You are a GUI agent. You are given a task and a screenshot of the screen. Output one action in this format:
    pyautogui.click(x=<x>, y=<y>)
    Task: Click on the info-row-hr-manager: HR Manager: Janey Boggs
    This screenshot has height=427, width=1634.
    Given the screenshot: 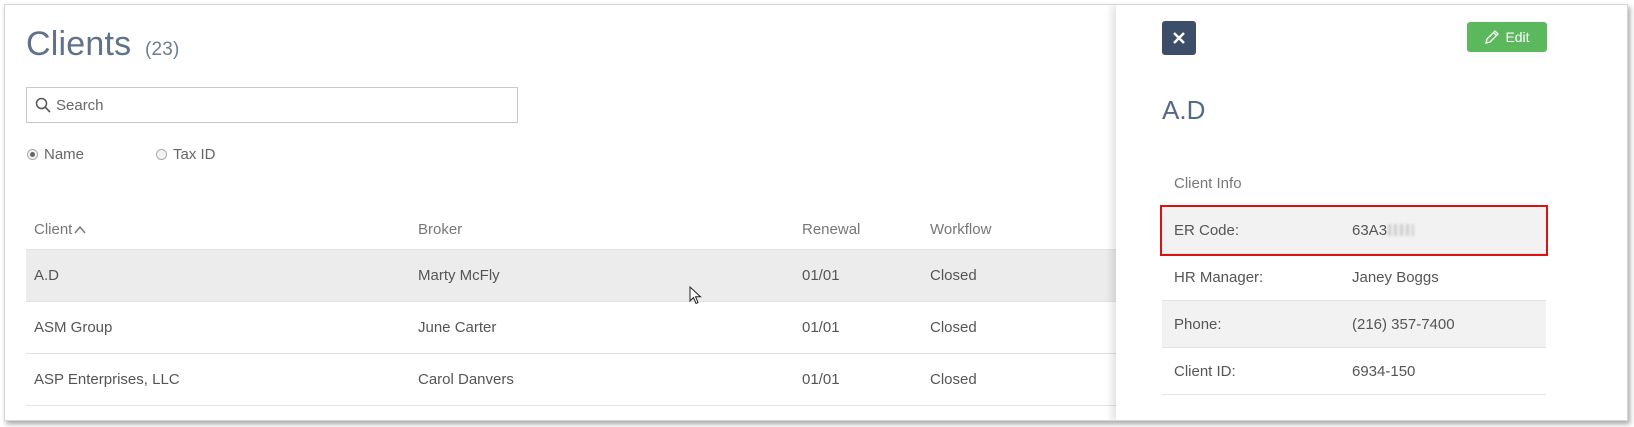 What is the action you would take?
    pyautogui.click(x=1354, y=277)
    